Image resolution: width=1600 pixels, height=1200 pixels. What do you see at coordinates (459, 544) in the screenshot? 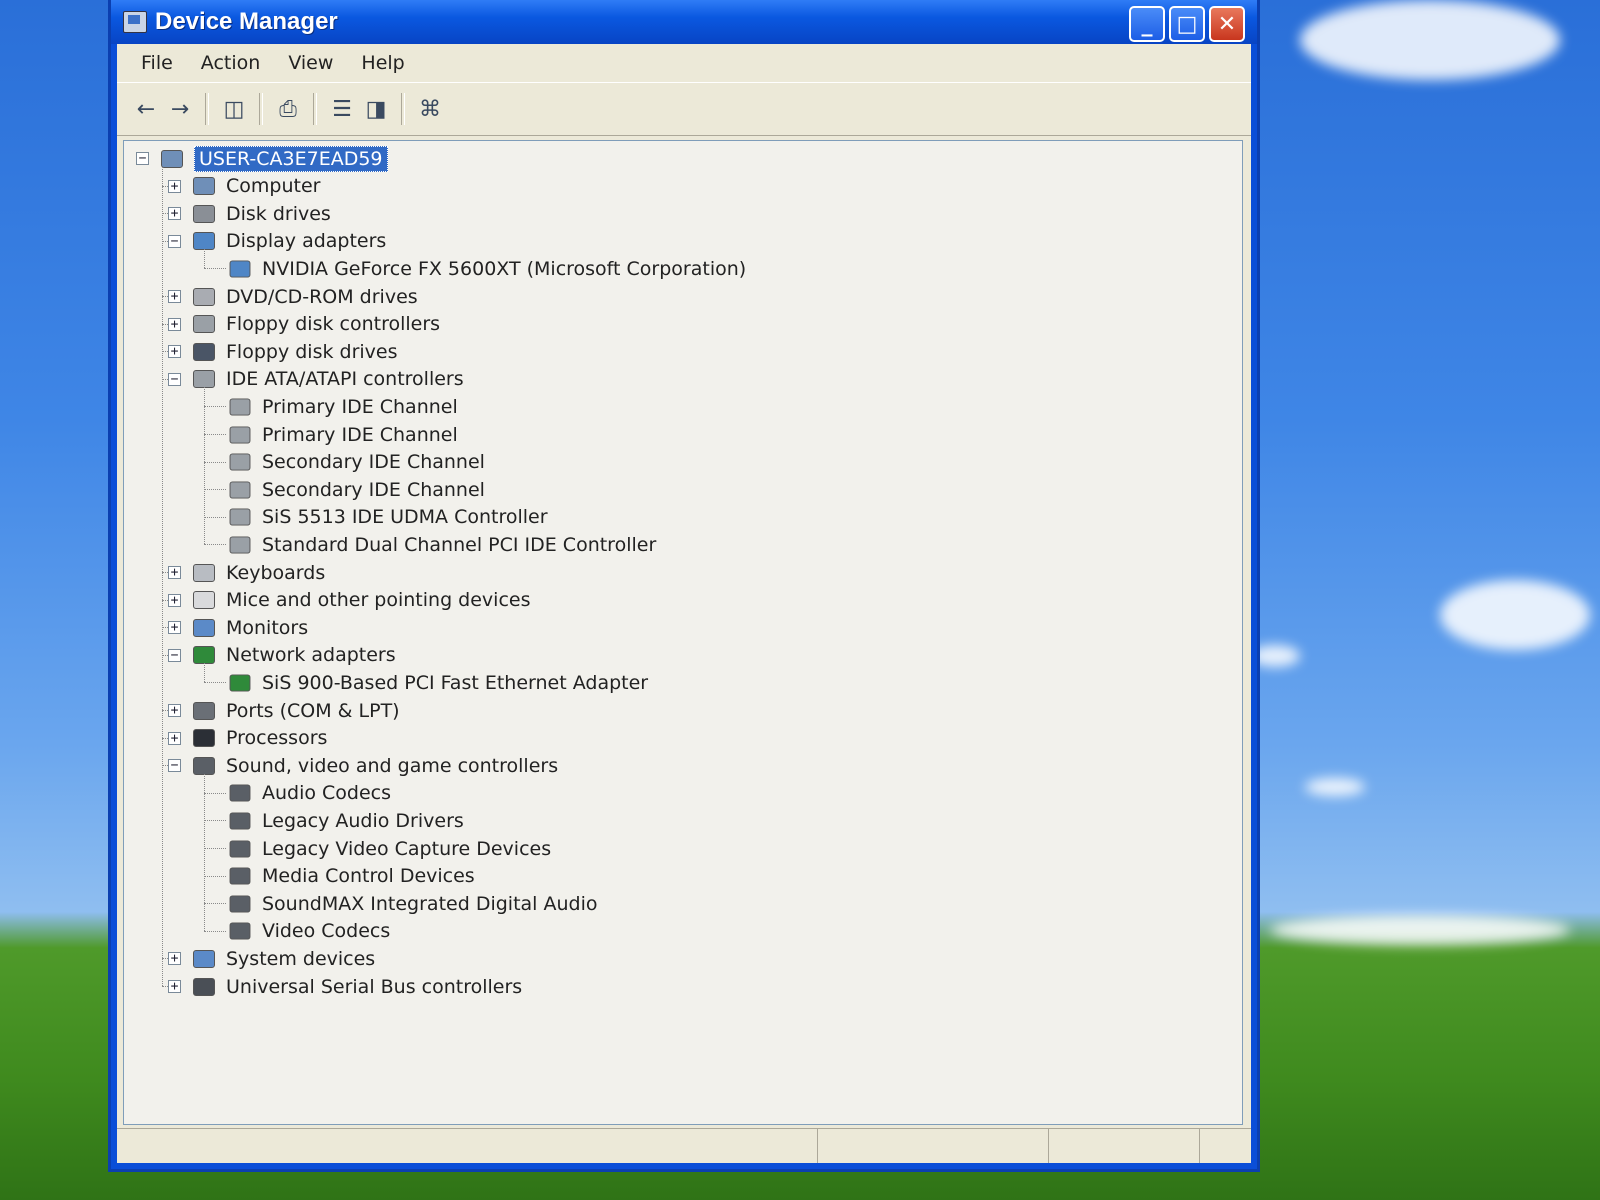
I see `device-label: Standard Dual Channel PCI IDE Controller` at bounding box center [459, 544].